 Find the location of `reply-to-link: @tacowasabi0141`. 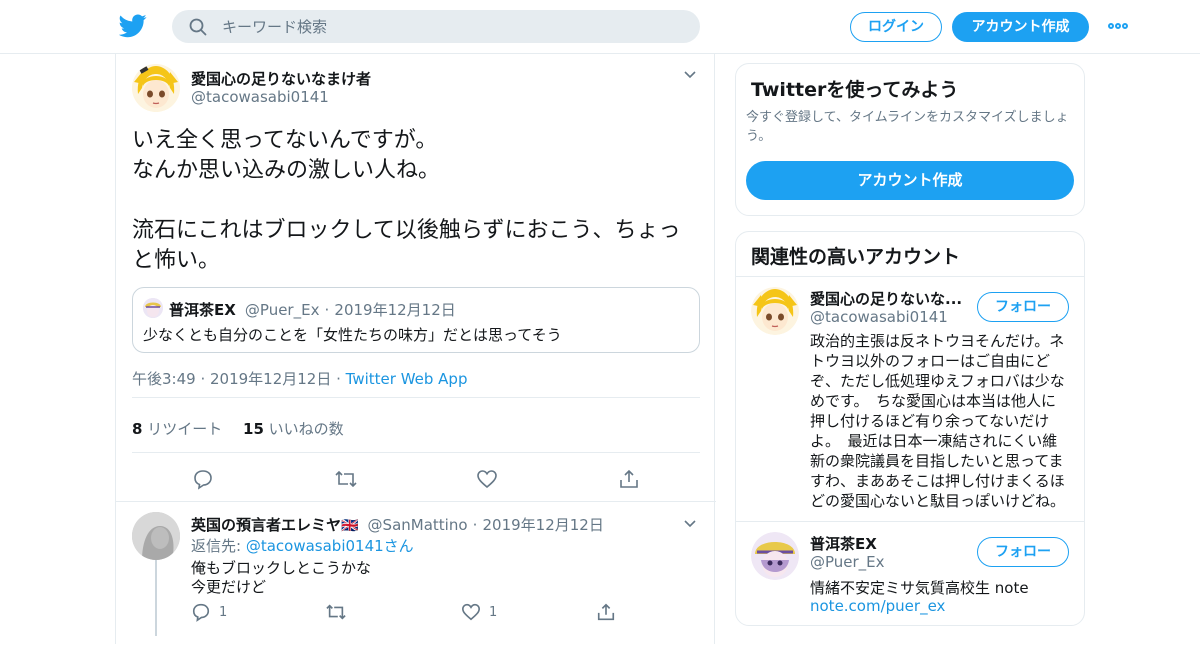

reply-to-link: @tacowasabi0141 is located at coordinates (315, 546).